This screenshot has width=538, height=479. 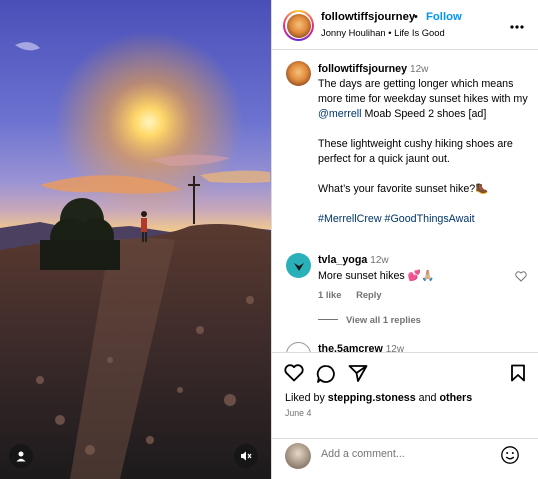 I want to click on share-icon, so click(x=358, y=375).